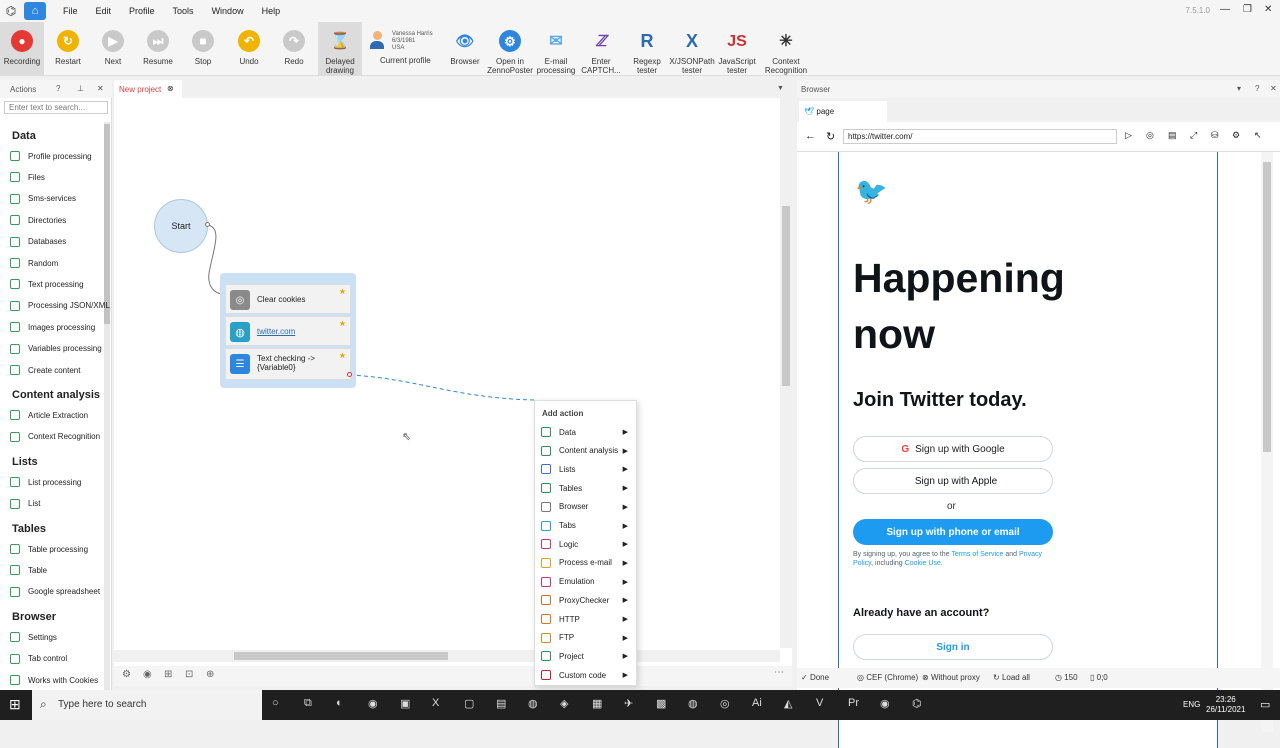 This screenshot has width=1280, height=748. What do you see at coordinates (33, 637) in the screenshot?
I see `action-list-item: Settings` at bounding box center [33, 637].